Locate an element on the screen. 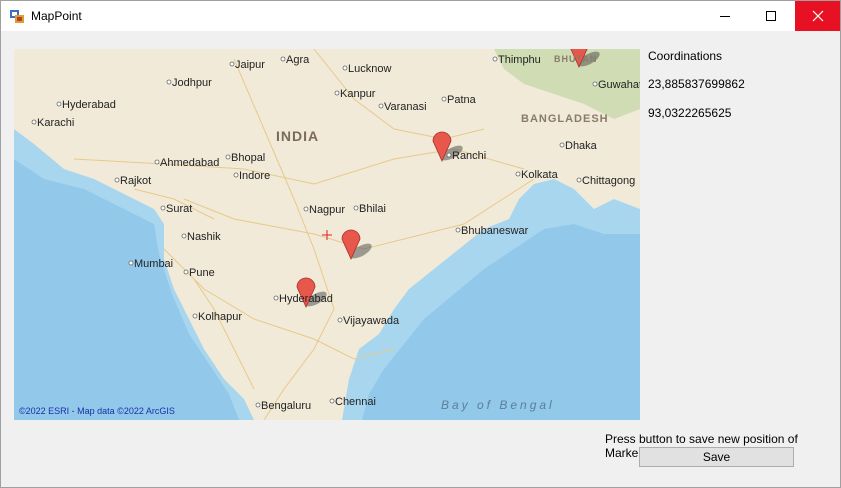 The height and width of the screenshot is (488, 841). city-label: Ahmedabad is located at coordinates (189, 163).